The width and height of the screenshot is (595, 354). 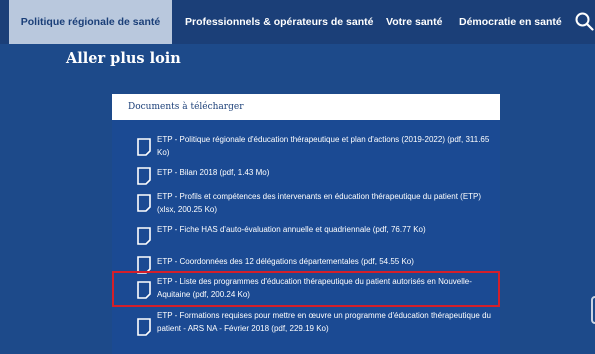 I want to click on nav-item-votre-sante: Votre santé, so click(x=414, y=22).